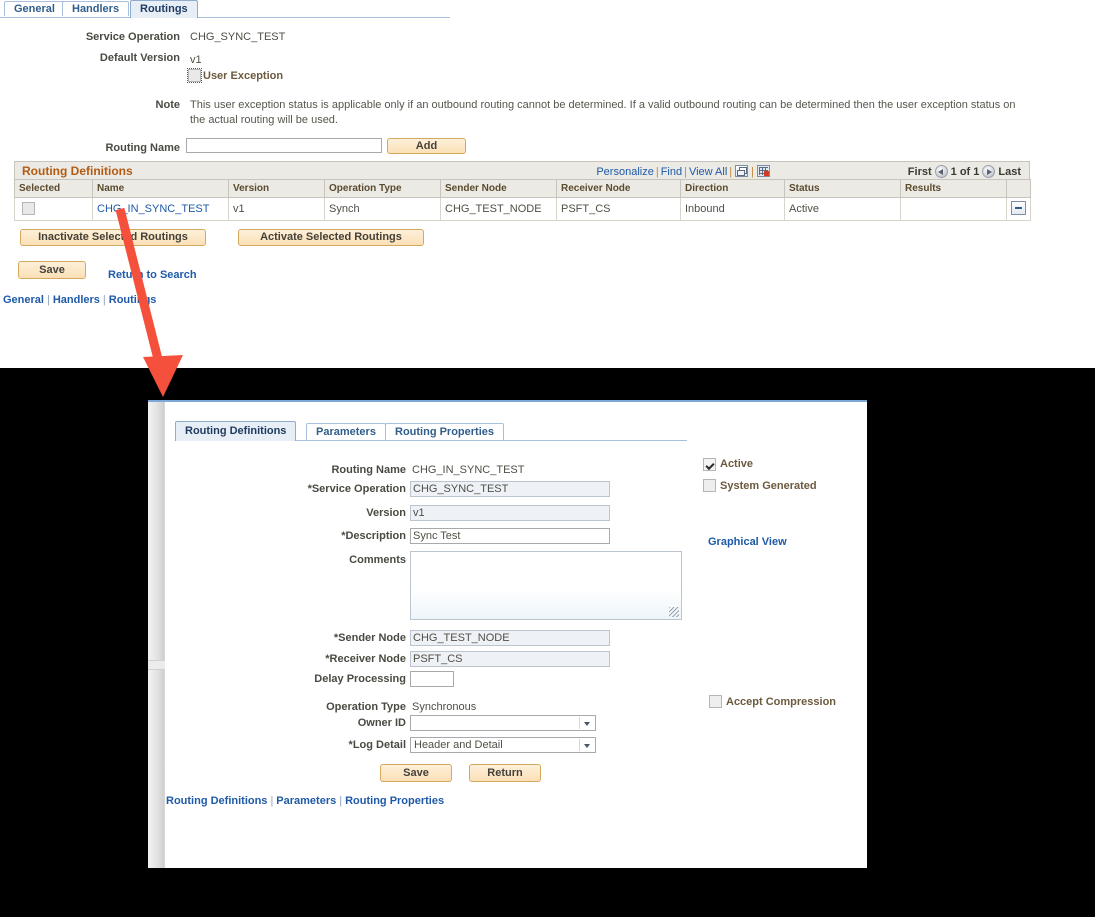  I want to click on log-detail-dropdown: Header and Detail, so click(503, 745).